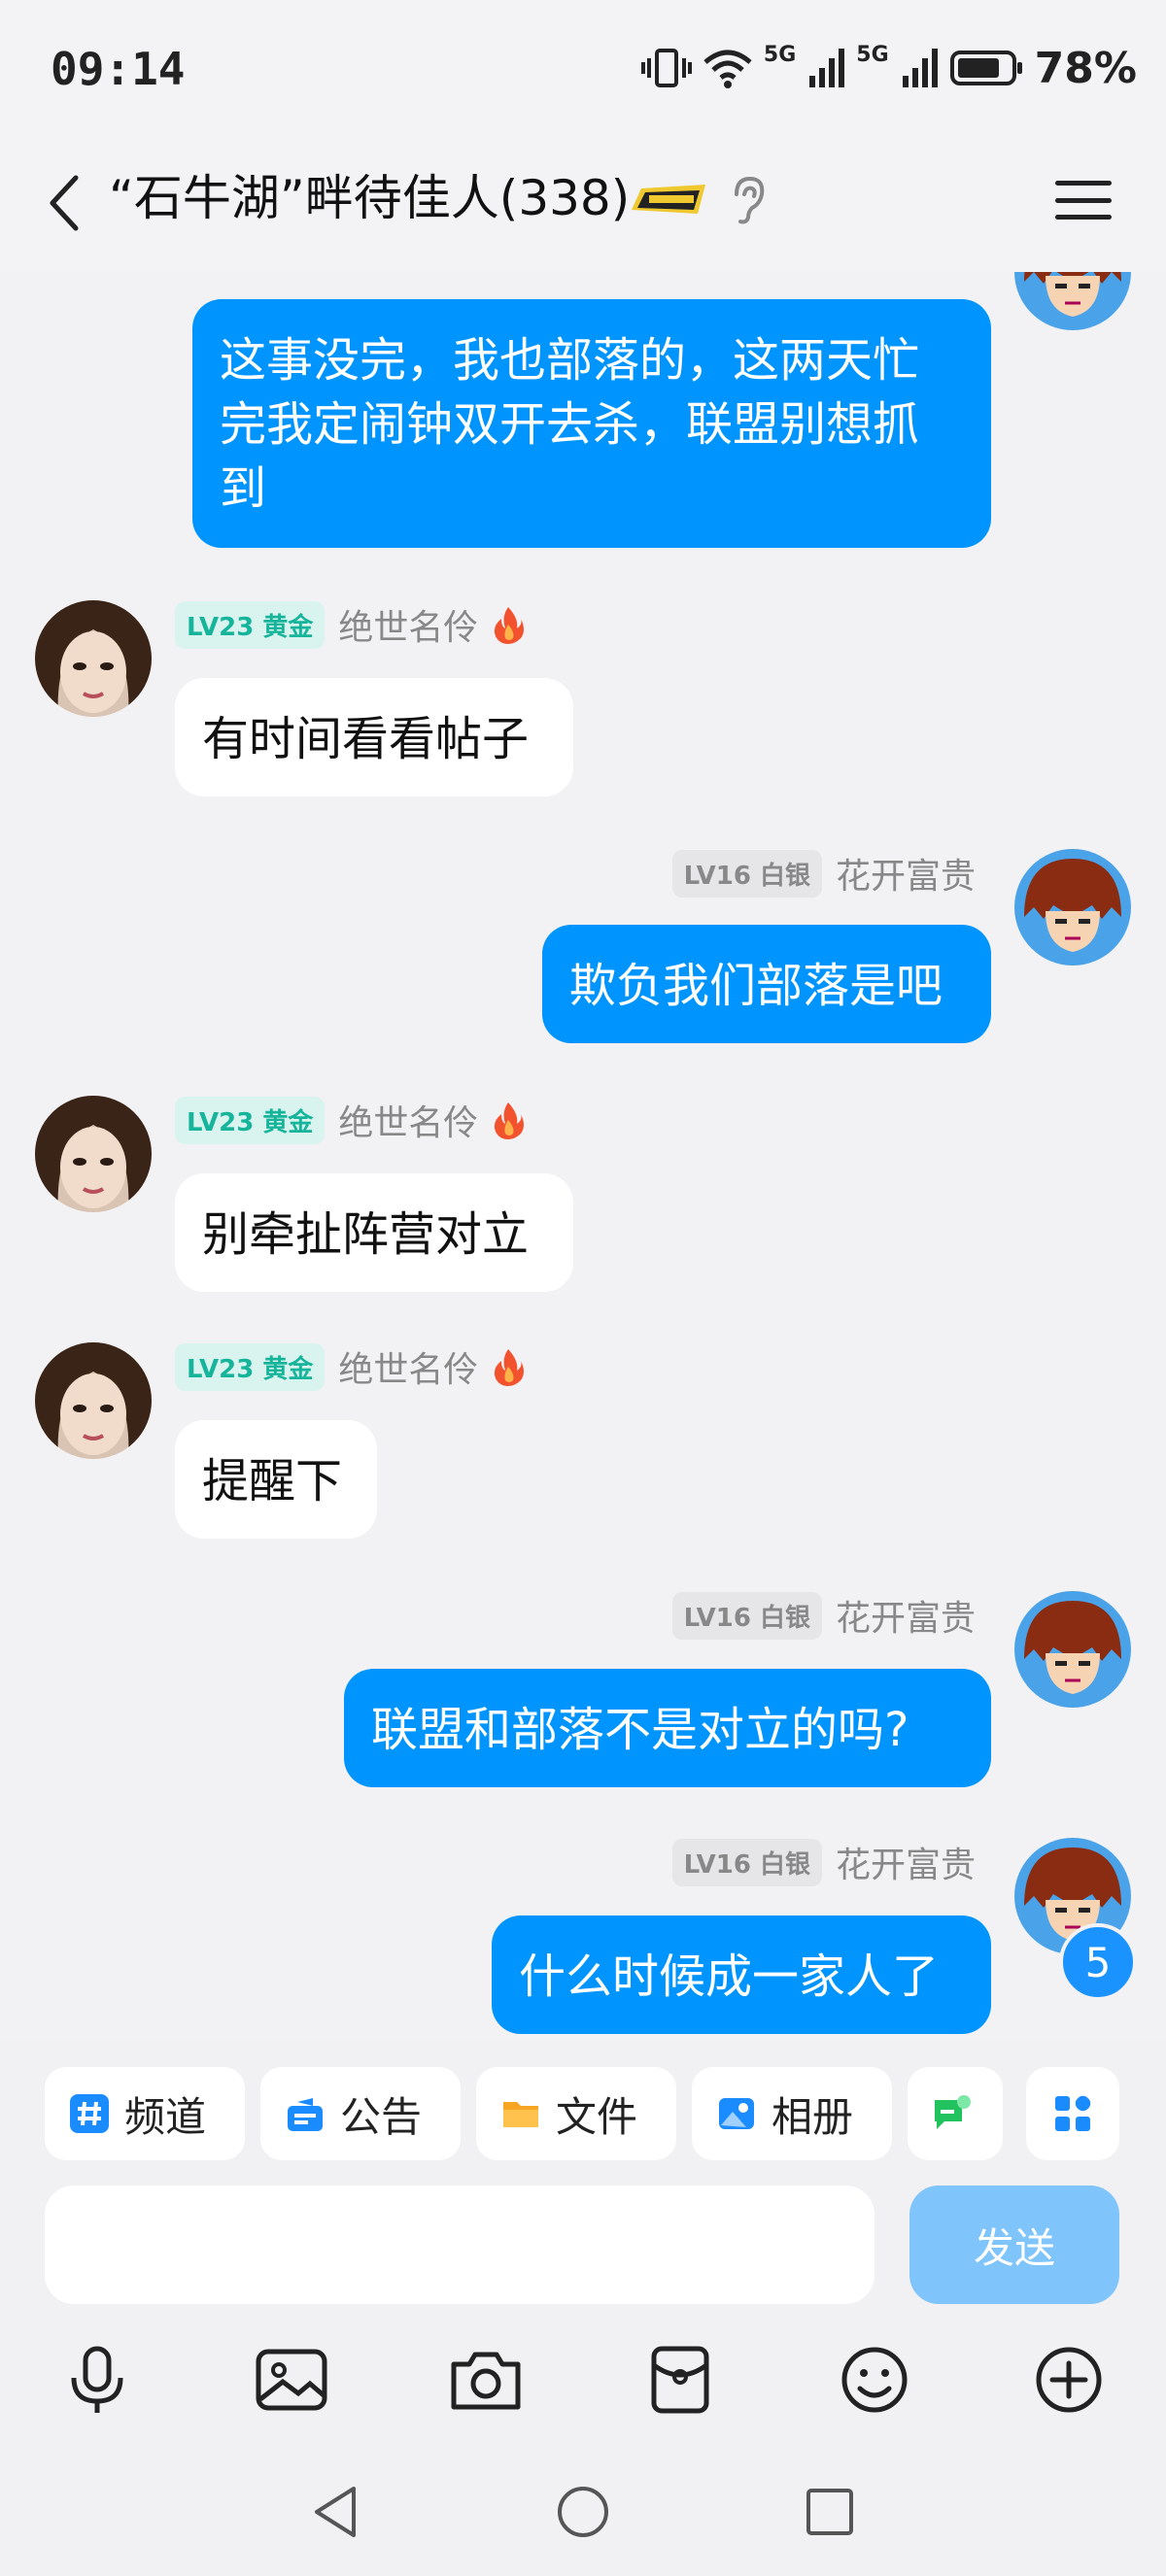  I want to click on apps-grid-icon, so click(1072, 2113).